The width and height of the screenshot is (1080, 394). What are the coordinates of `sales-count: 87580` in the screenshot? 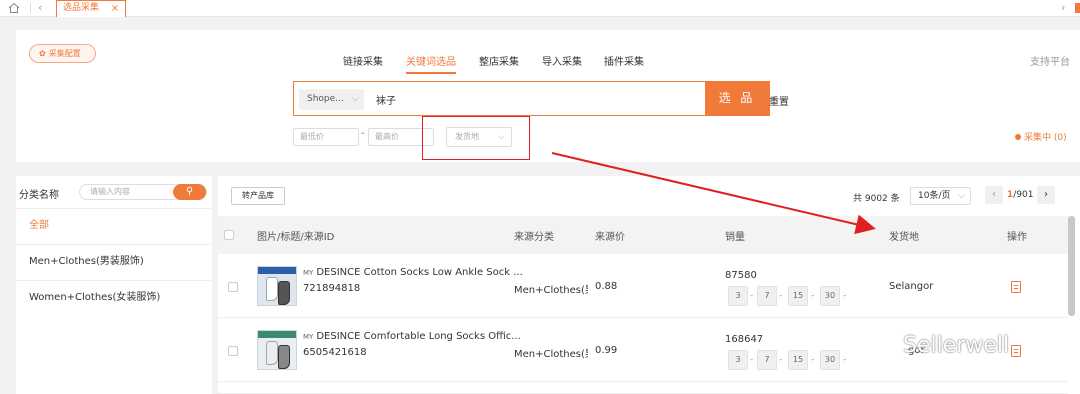 It's located at (741, 275).